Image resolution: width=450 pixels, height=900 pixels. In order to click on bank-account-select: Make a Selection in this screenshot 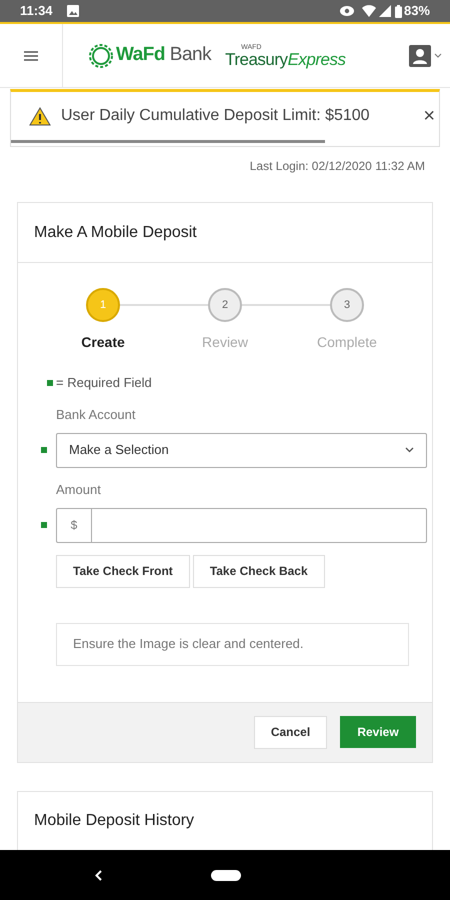, I will do `click(241, 450)`.